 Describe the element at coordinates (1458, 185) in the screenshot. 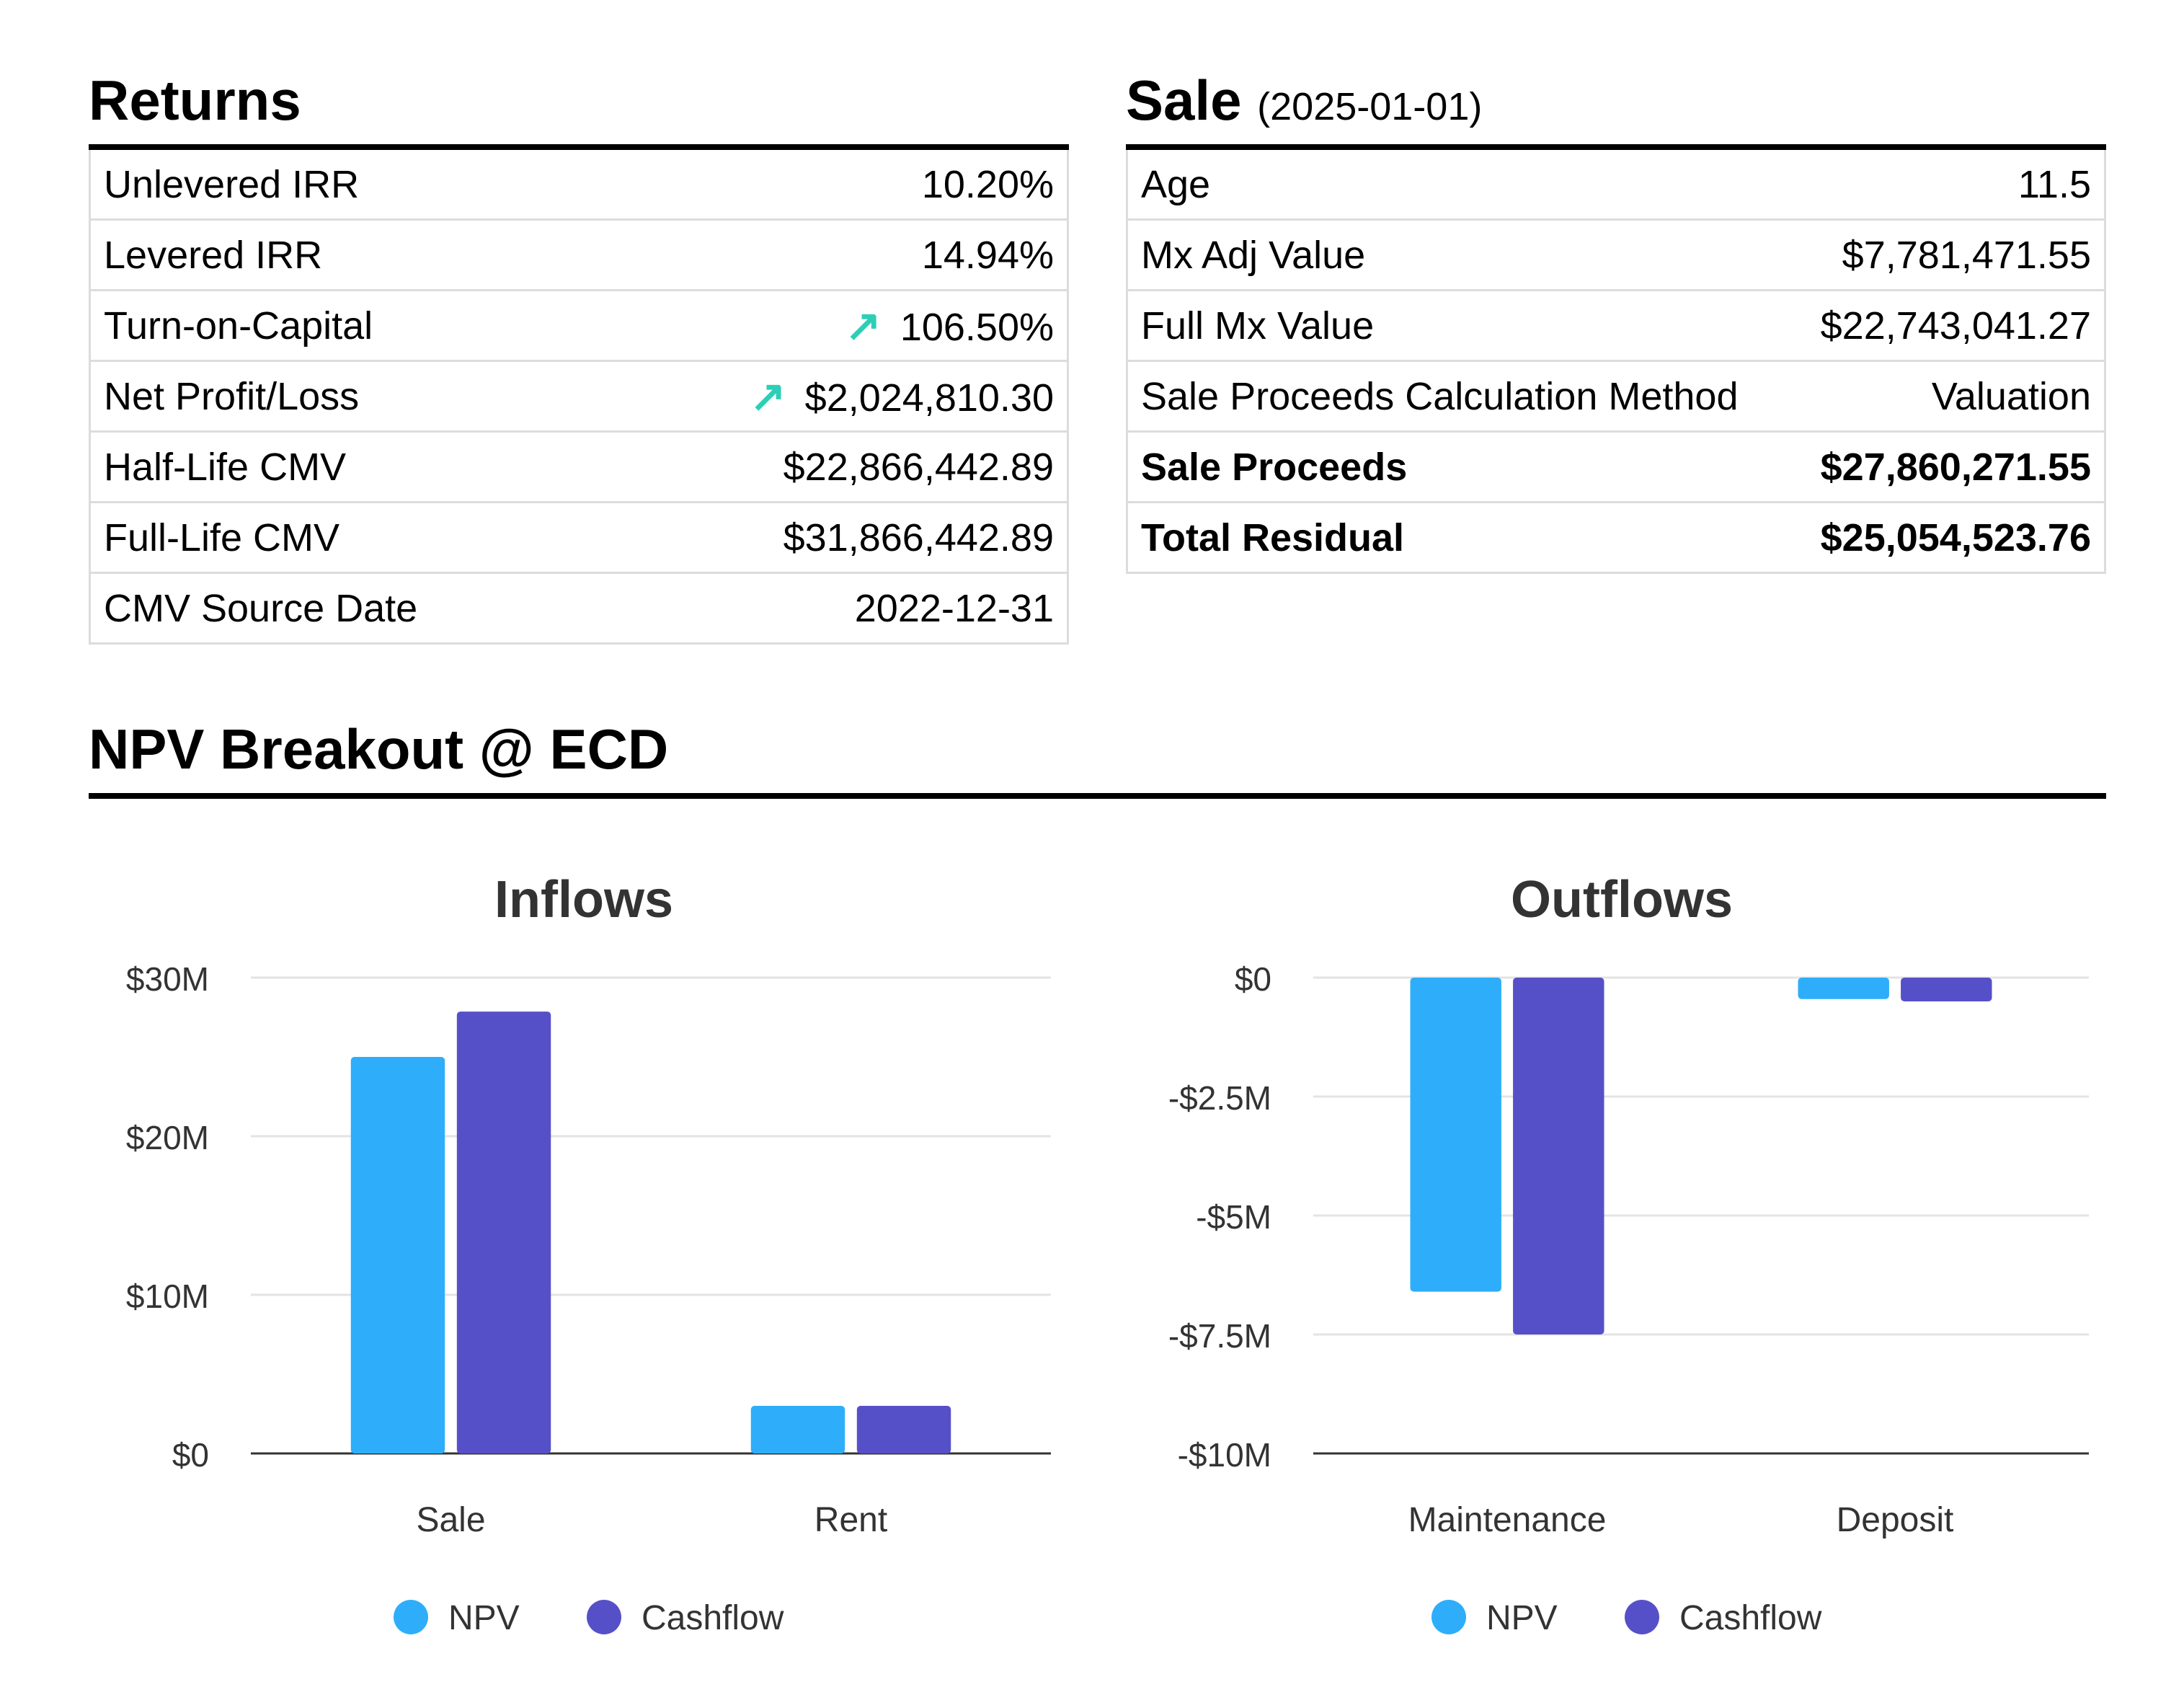

I see `sale-row-label: Age` at that location.